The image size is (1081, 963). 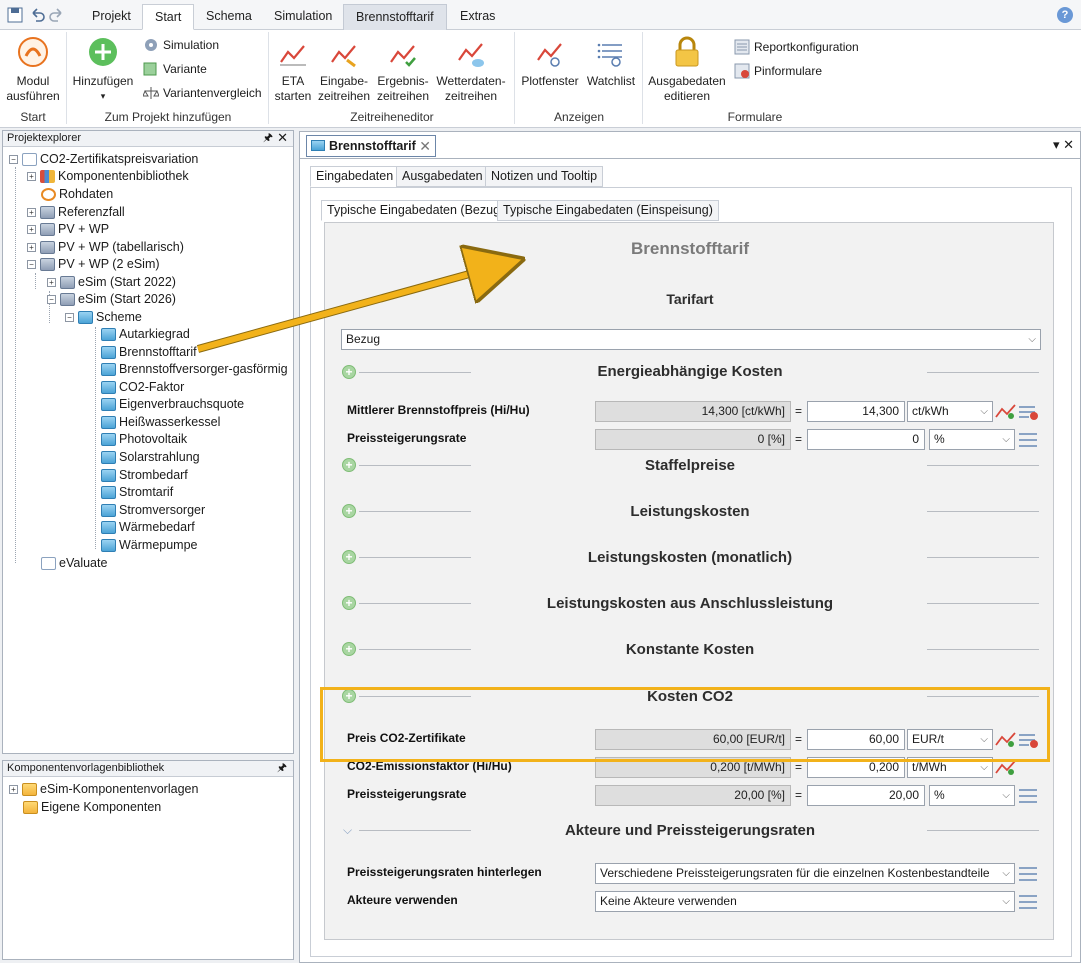 I want to click on highlight-box, so click(x=685, y=724).